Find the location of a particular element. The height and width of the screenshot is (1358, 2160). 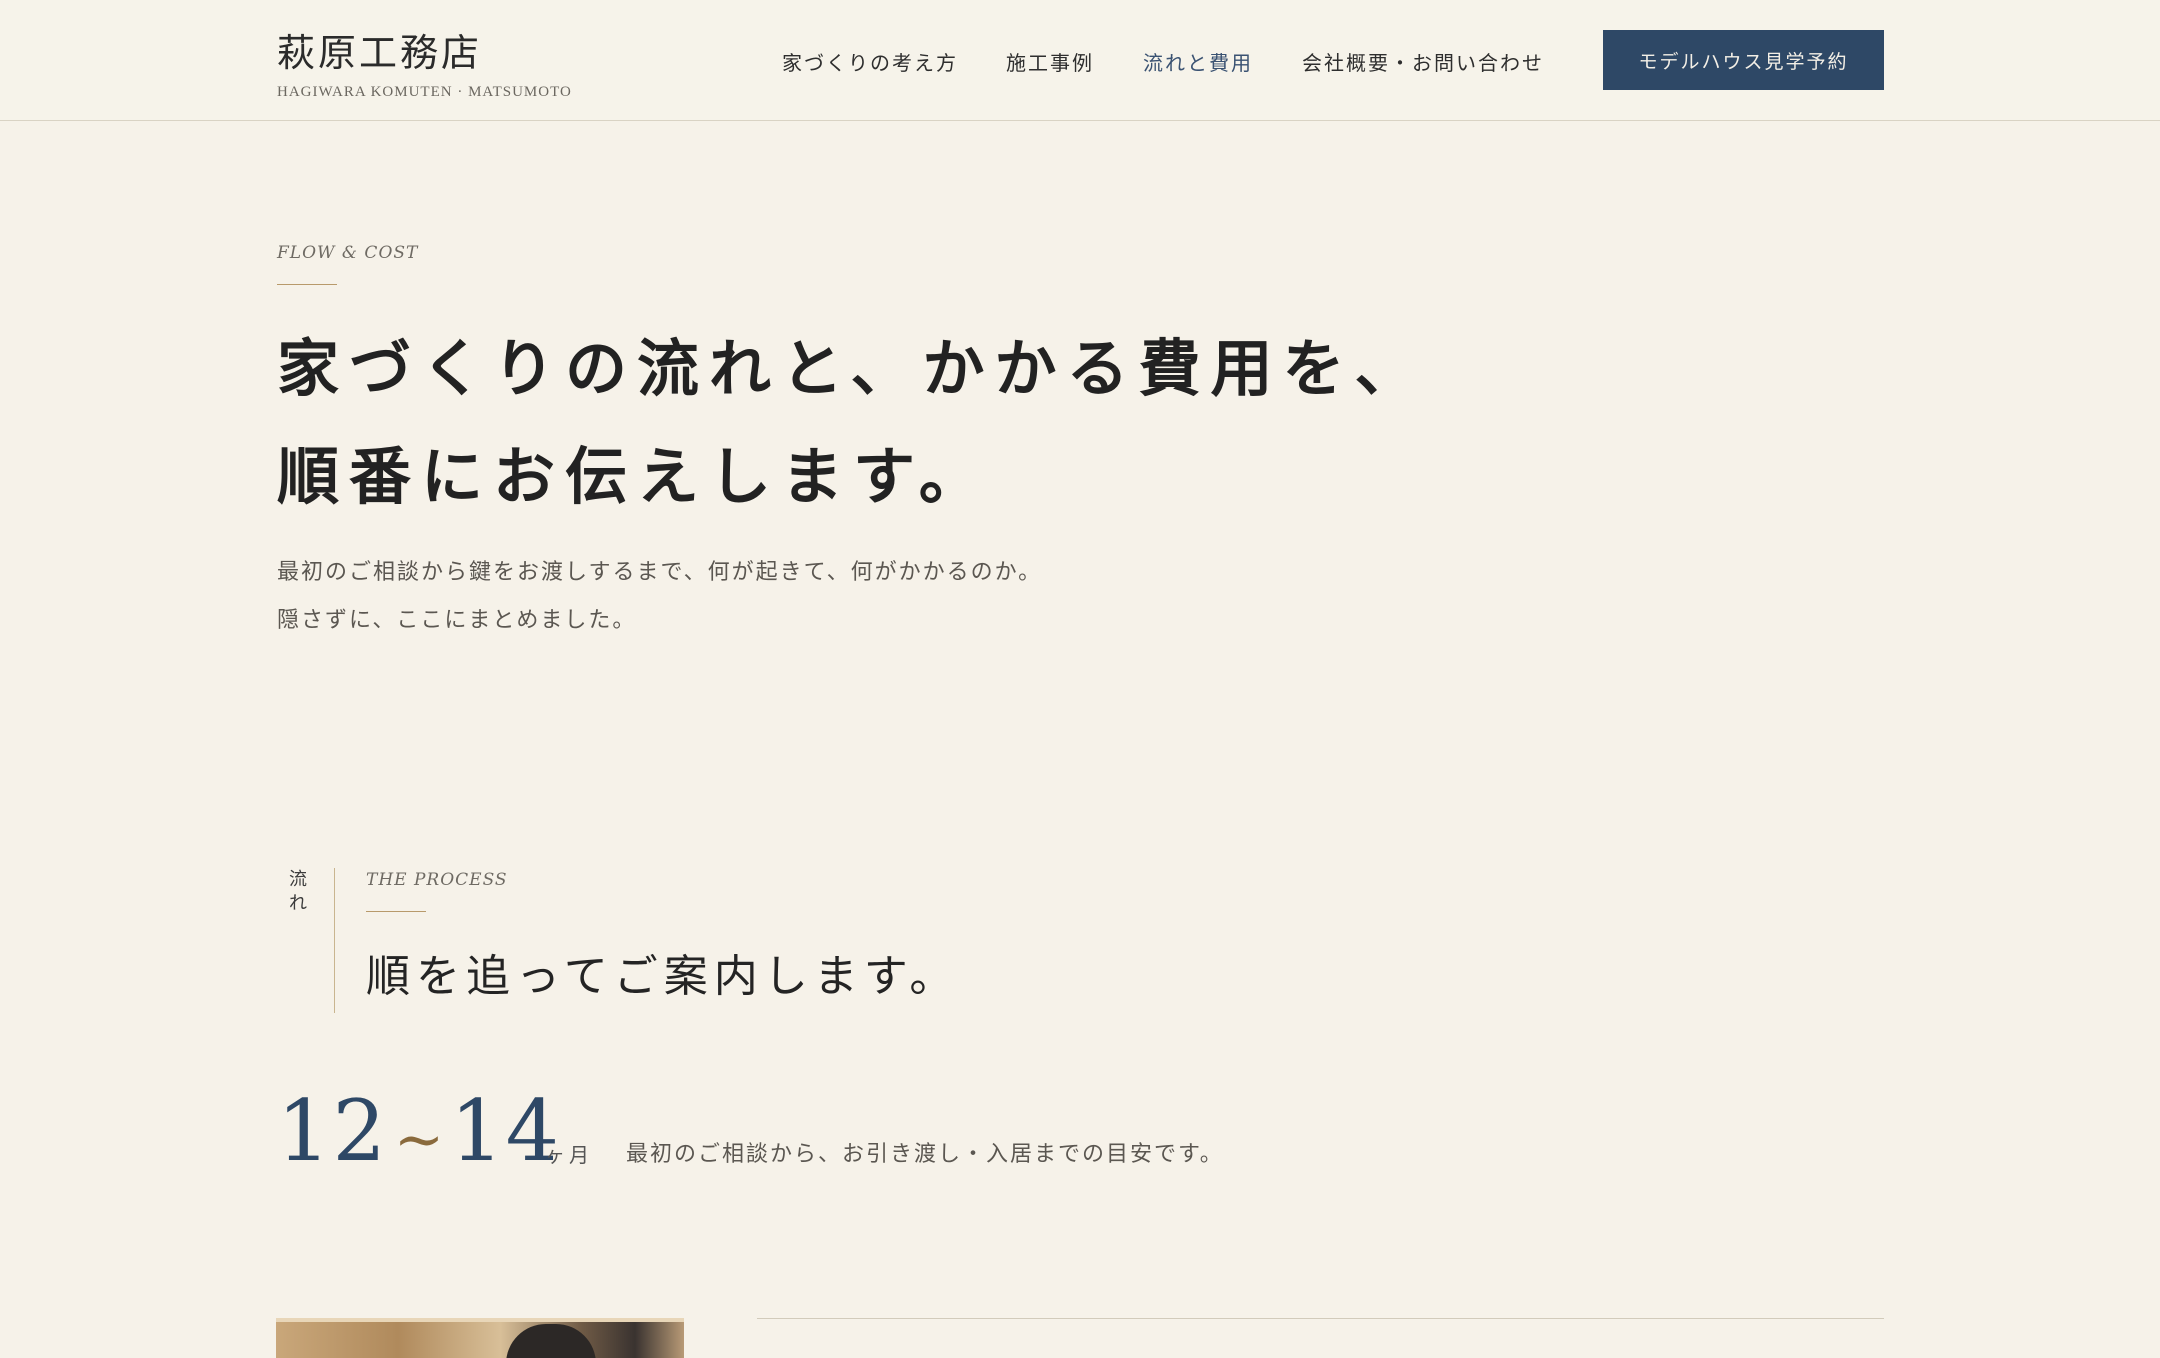

hero-eyebrow-rule is located at coordinates (307, 284).